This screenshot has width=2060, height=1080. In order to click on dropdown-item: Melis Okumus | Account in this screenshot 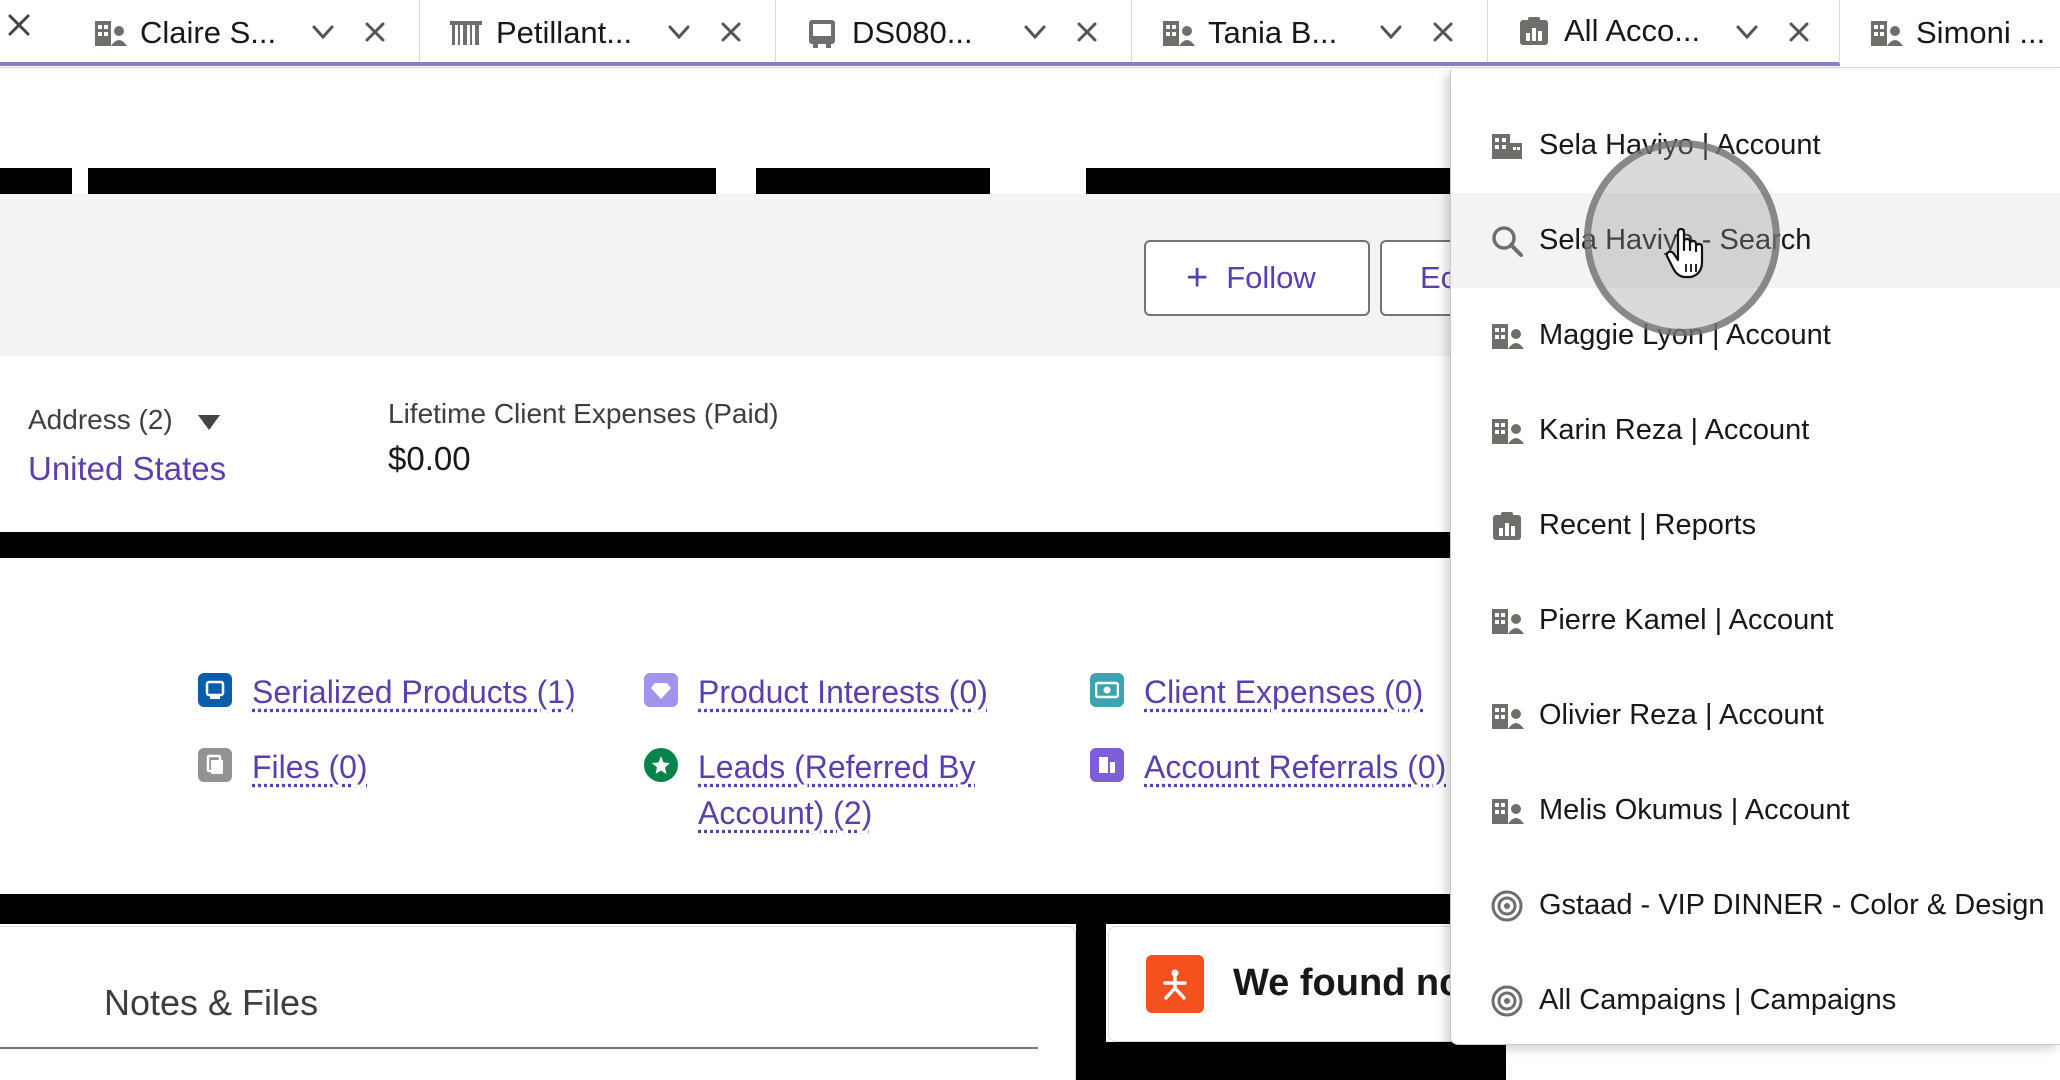, I will do `click(1755, 810)`.